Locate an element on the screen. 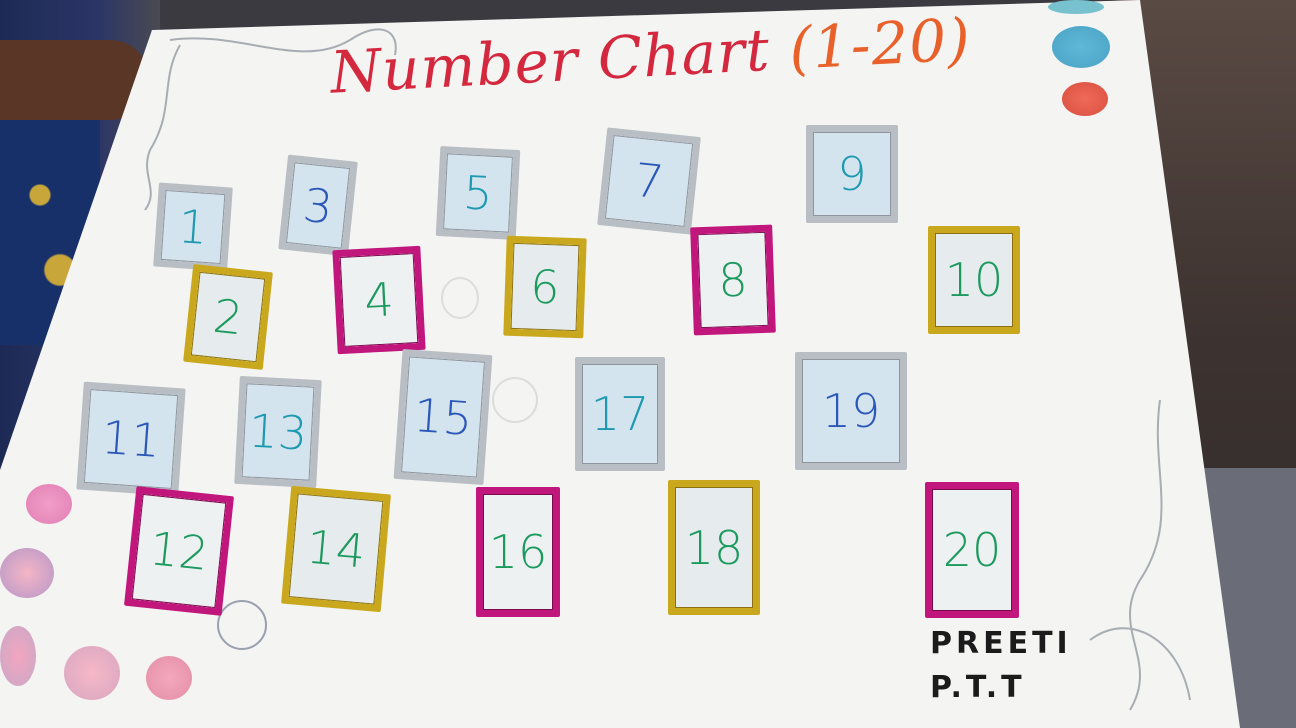 The image size is (1296, 728). signature: PREETI P.T.T is located at coordinates (1001, 666).